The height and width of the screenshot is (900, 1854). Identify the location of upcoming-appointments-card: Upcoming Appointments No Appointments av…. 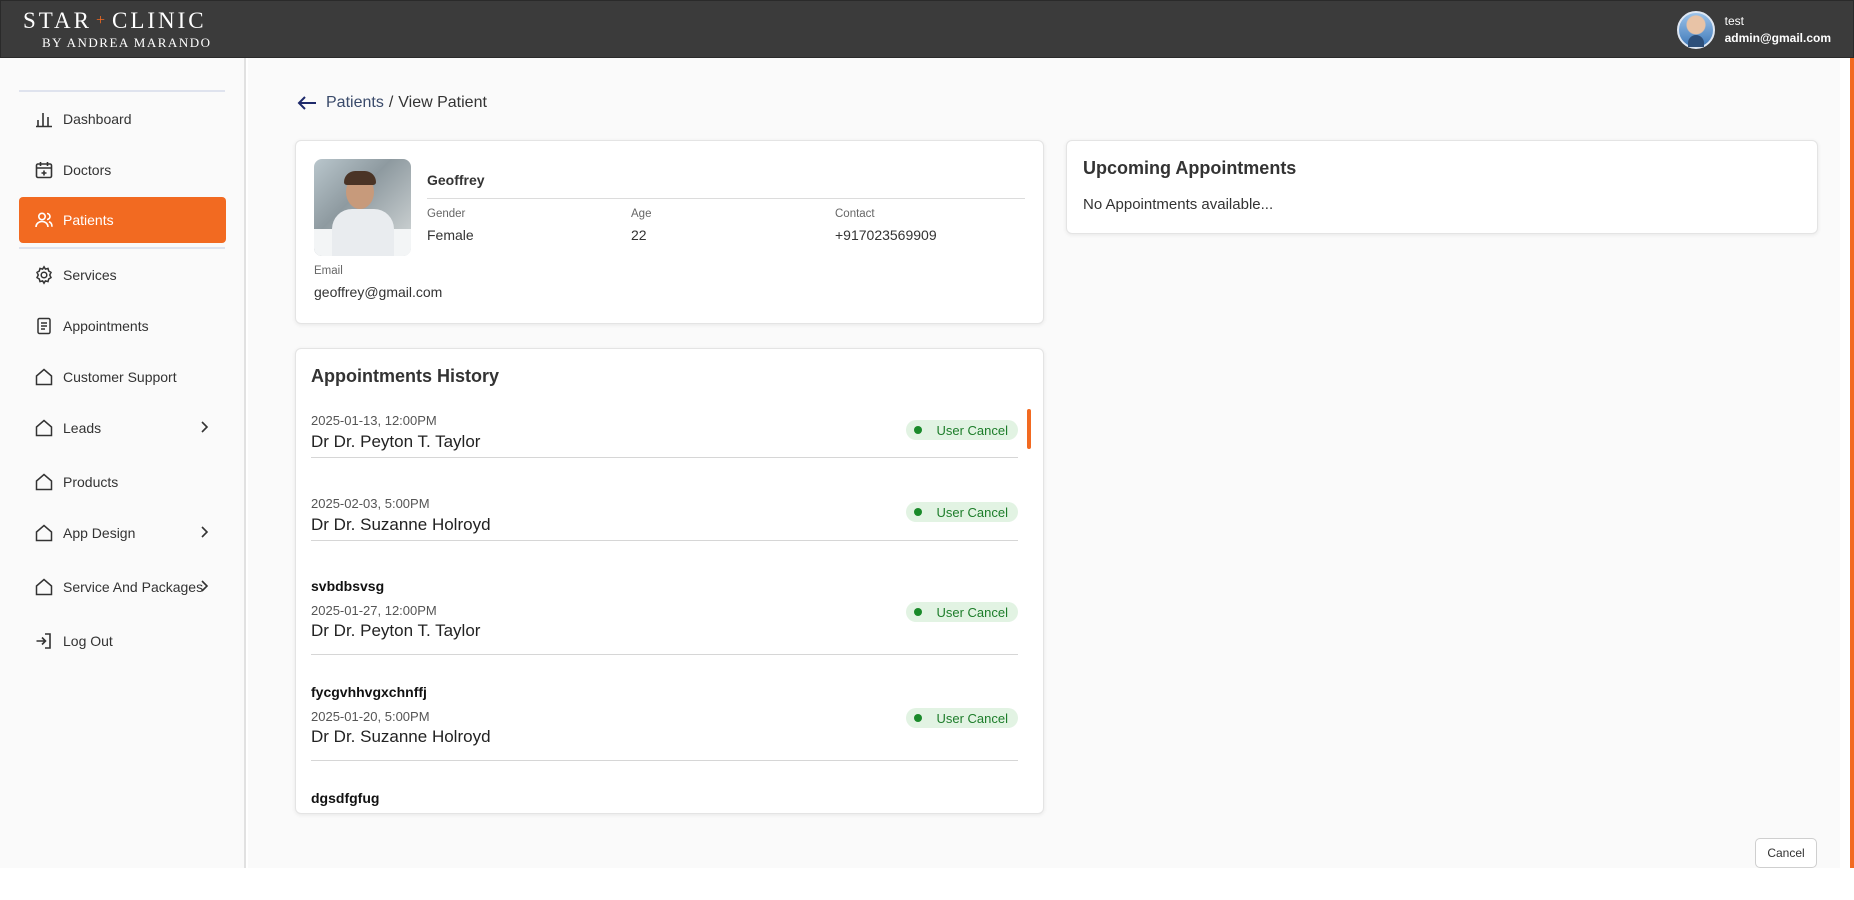
(1442, 187).